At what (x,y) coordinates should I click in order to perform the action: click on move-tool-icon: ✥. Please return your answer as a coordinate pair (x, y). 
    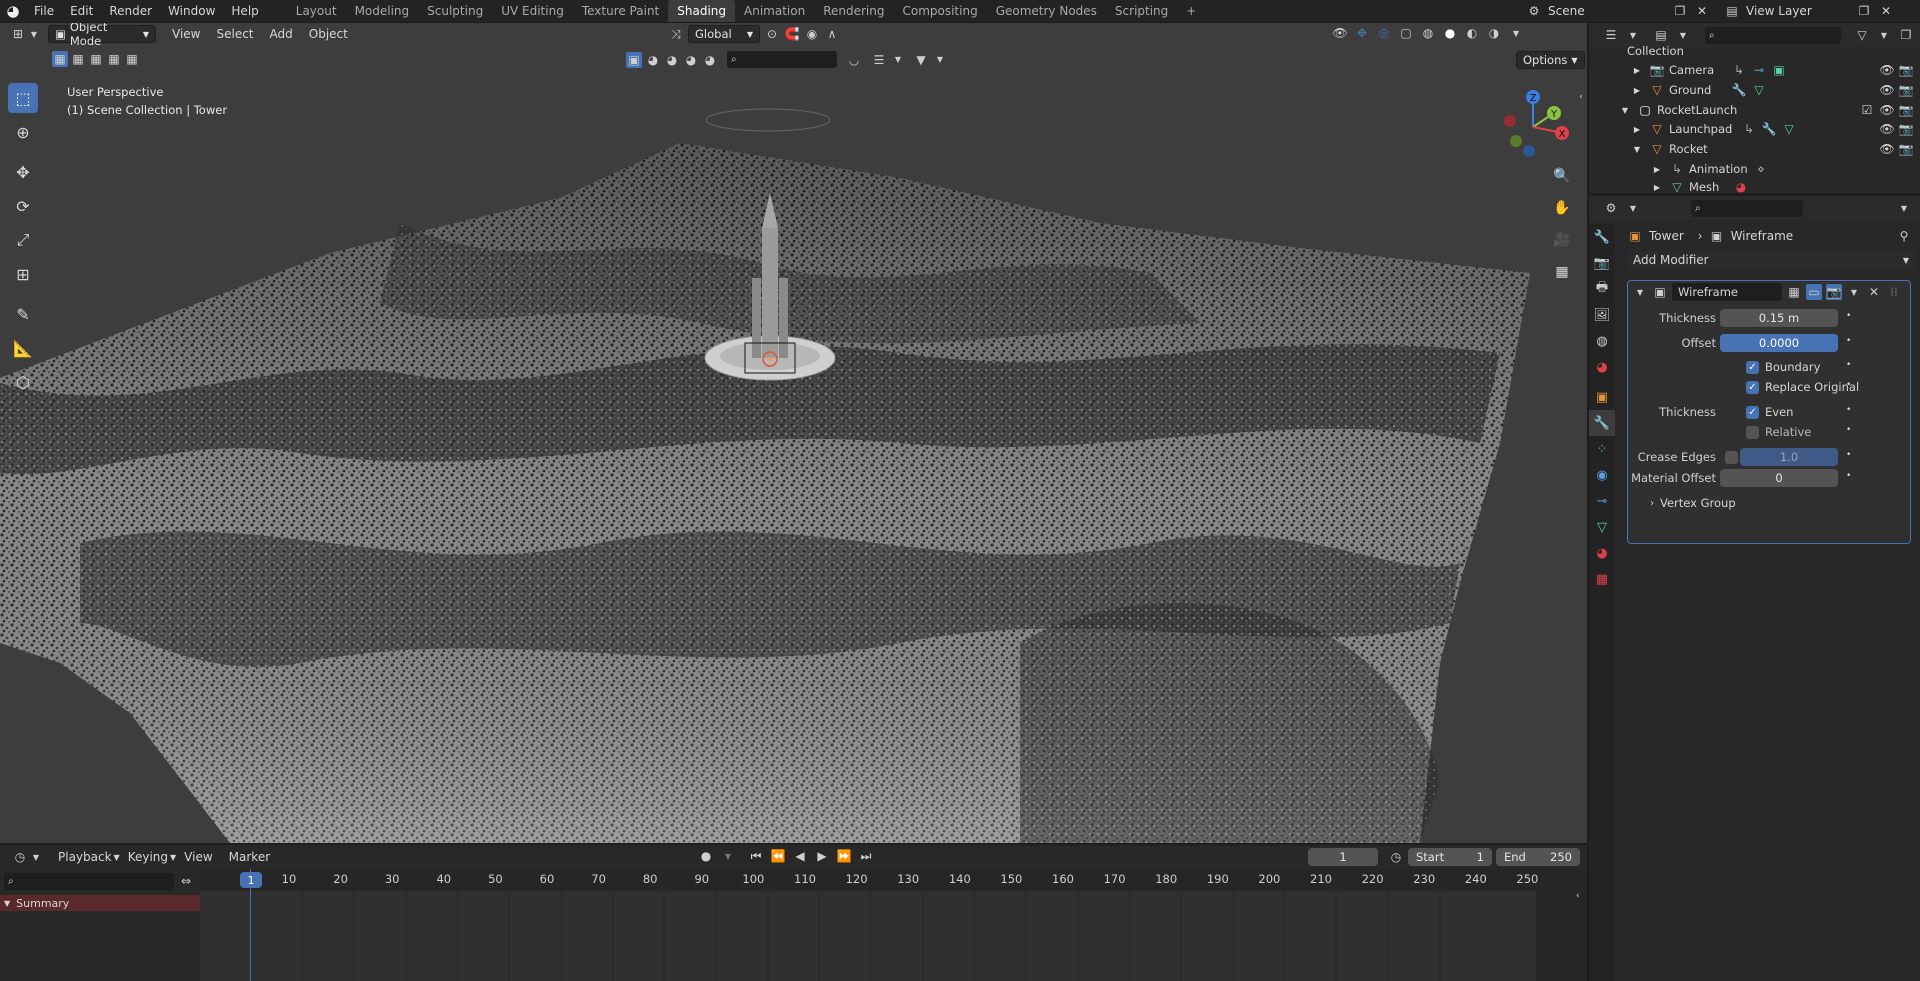
    Looking at the image, I should click on (23, 172).